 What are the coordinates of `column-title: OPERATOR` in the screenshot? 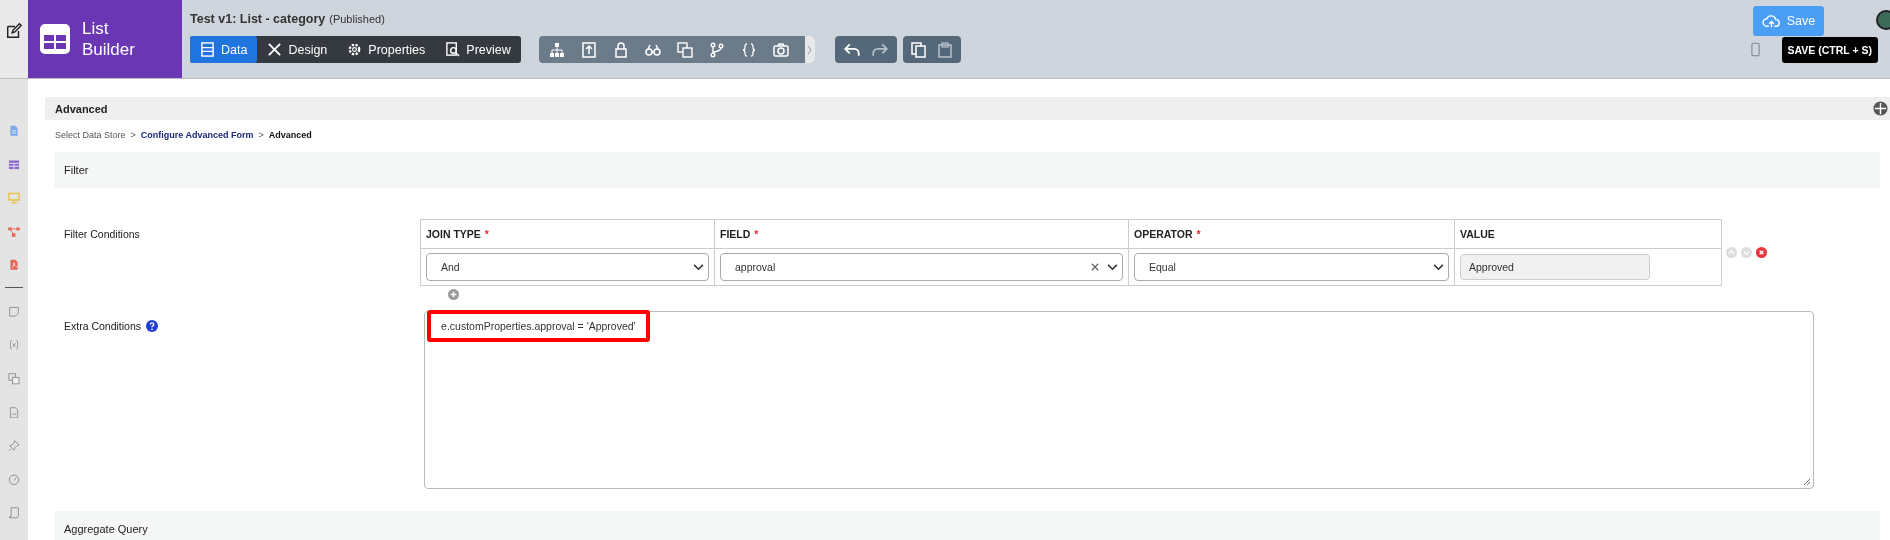 It's located at (1163, 234).